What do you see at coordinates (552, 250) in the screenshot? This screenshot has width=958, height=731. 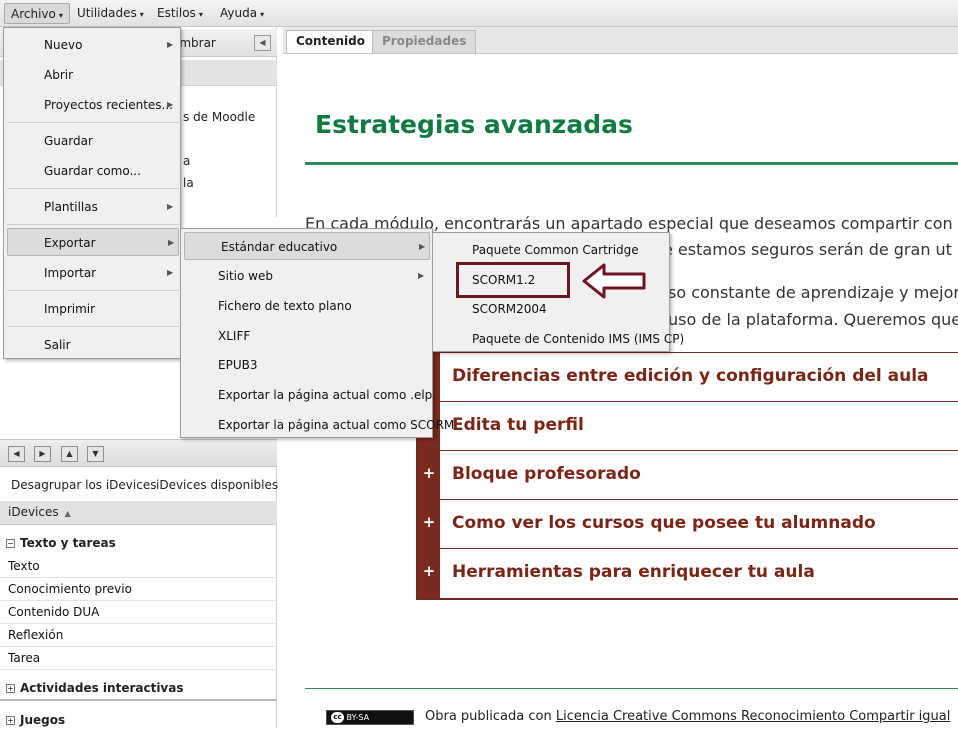 I see `menu-item-common-cartridge: Paquete Common Cartridge` at bounding box center [552, 250].